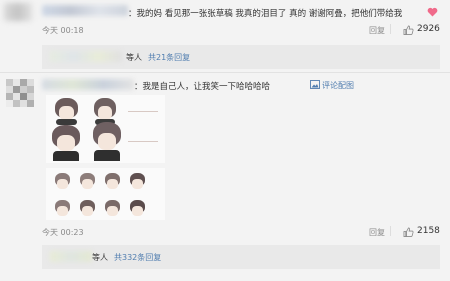 The height and width of the screenshot is (281, 450). What do you see at coordinates (428, 29) in the screenshot?
I see `like-count-1: 2926` at bounding box center [428, 29].